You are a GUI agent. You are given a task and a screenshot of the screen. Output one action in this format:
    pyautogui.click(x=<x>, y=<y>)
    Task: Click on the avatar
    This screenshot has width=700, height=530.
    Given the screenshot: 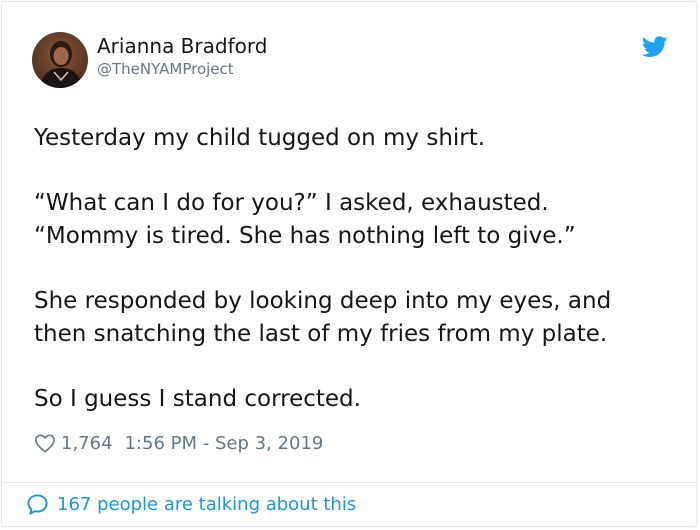 What is the action you would take?
    pyautogui.click(x=60, y=60)
    